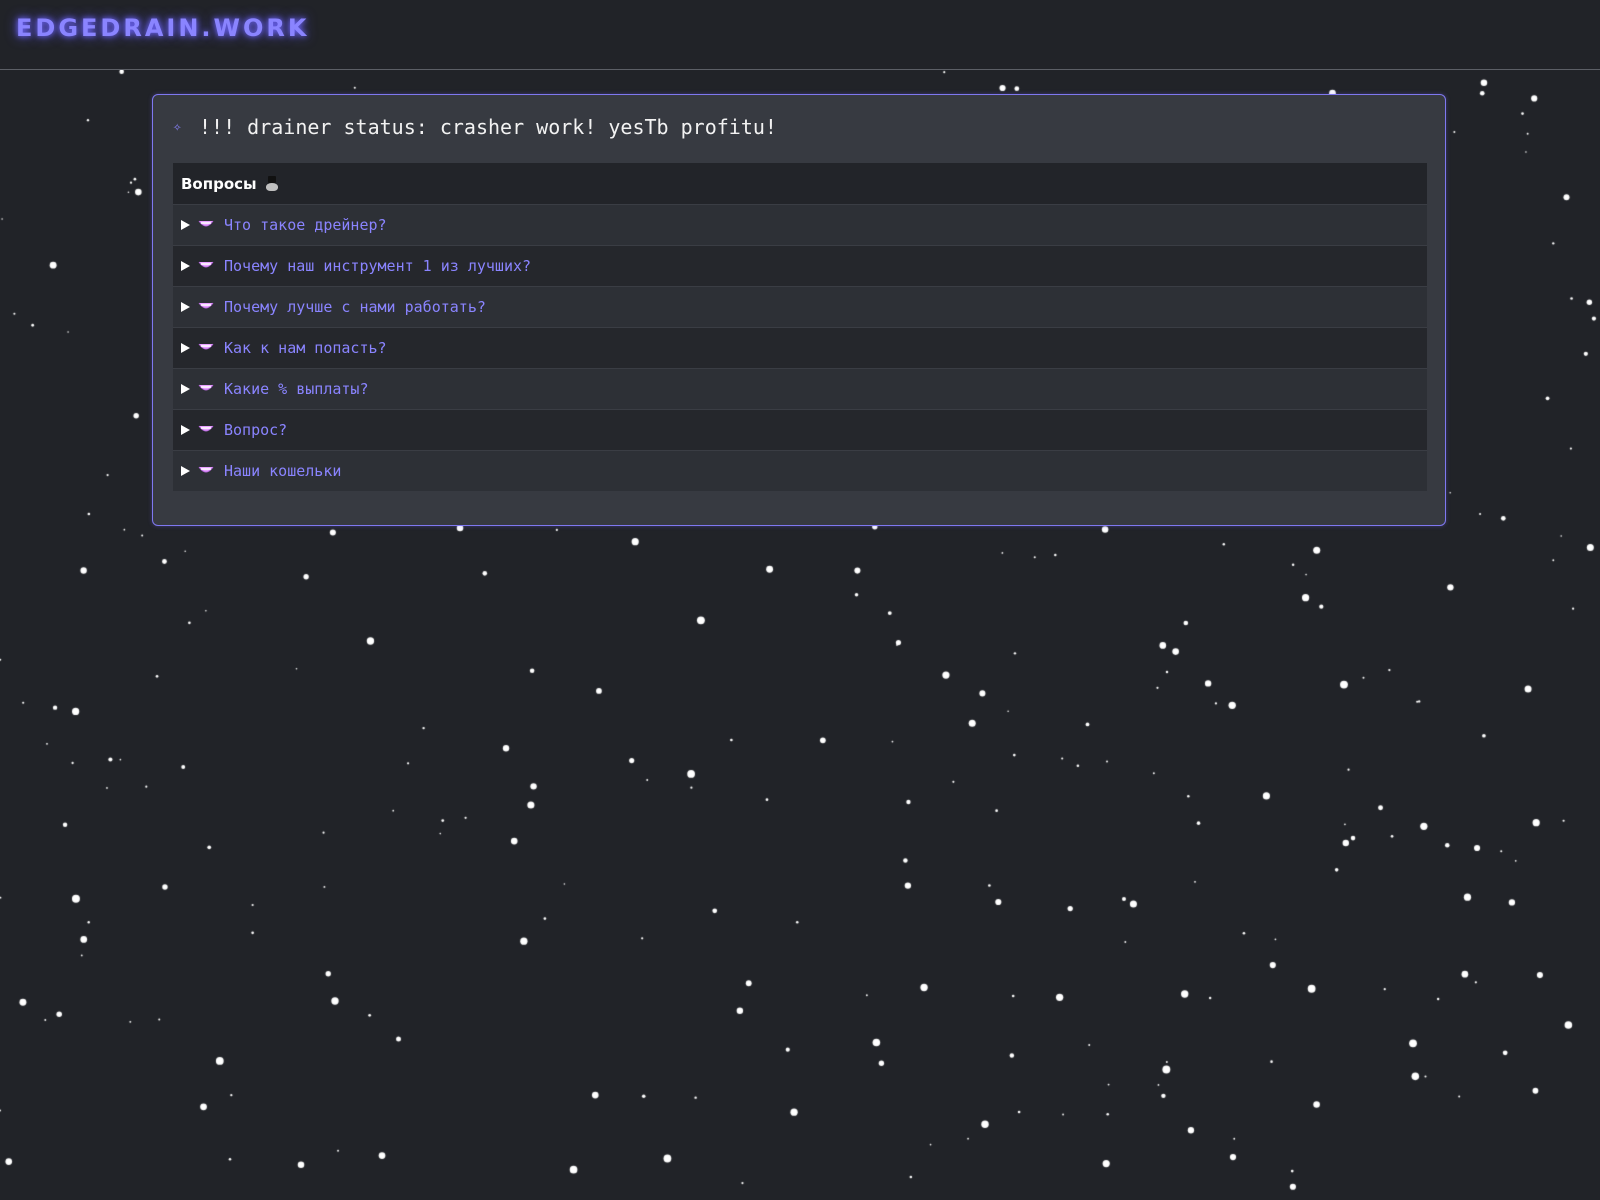 Image resolution: width=1600 pixels, height=1200 pixels. Describe the element at coordinates (800, 225) in the screenshot. I see `faq-item-what-is-drainer: Что такое дрейнер?` at that location.